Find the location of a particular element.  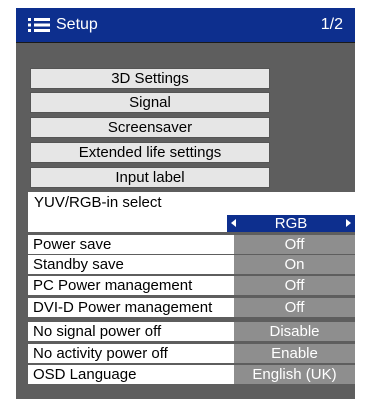

setting-value: English (UK) is located at coordinates (294, 375).